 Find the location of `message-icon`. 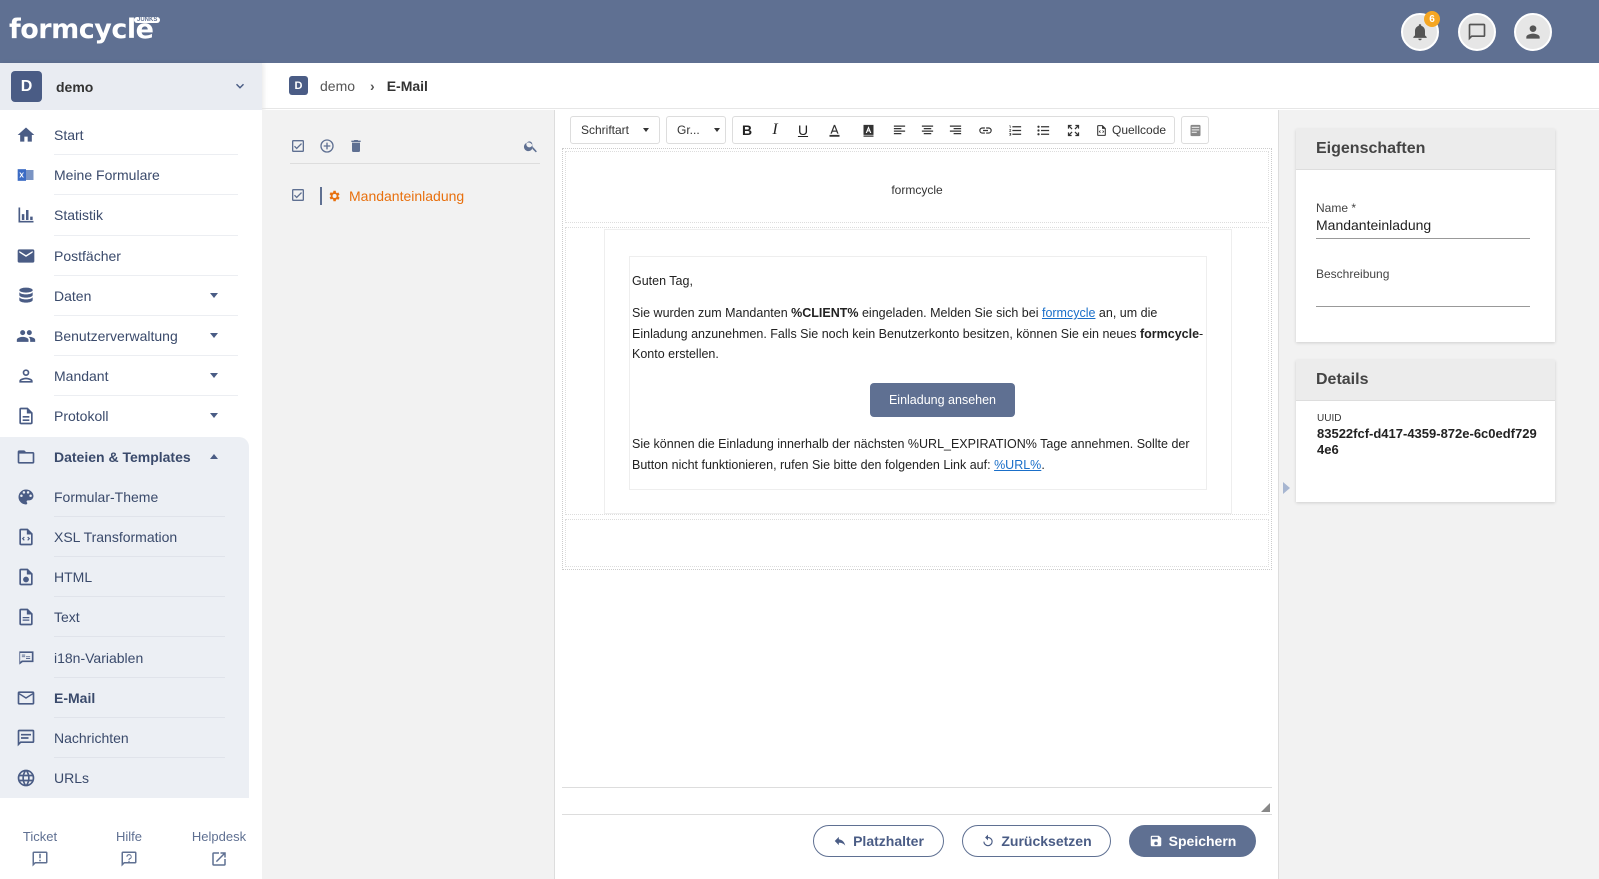

message-icon is located at coordinates (26, 738).